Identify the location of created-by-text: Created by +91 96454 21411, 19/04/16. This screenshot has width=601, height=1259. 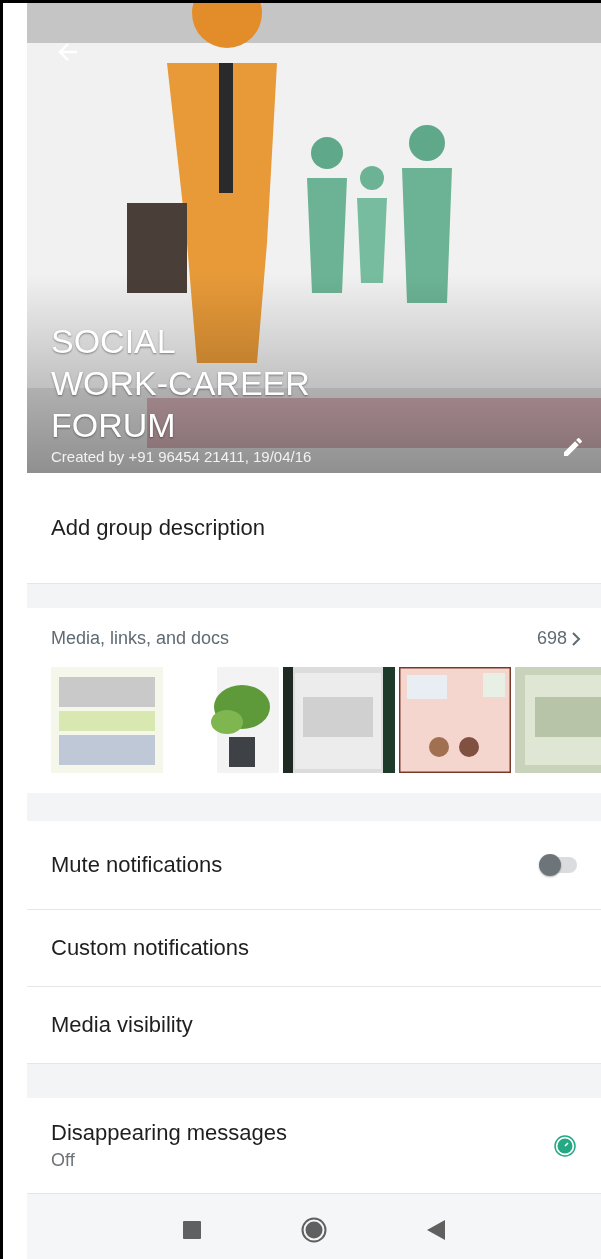
(182, 456).